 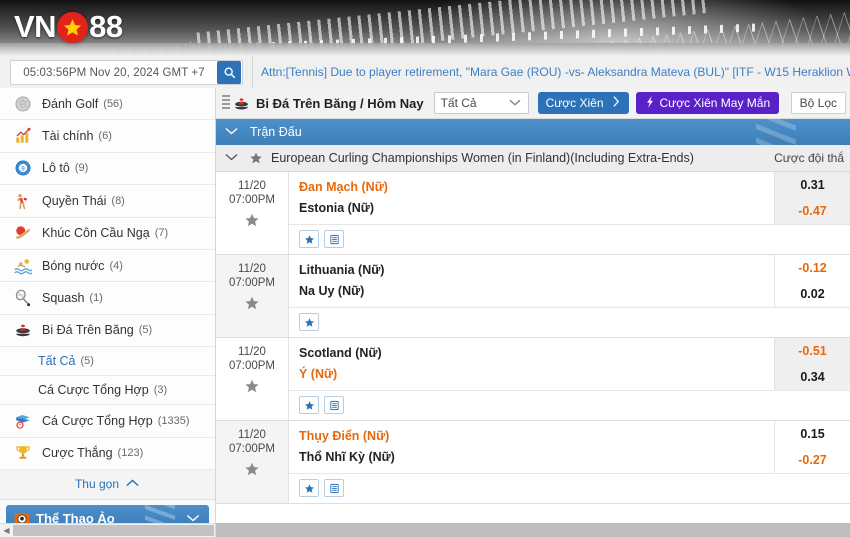 What do you see at coordinates (126, 72) in the screenshot?
I see `search-input: 05:03:56PM Nov 20, 2024 GMT +7` at bounding box center [126, 72].